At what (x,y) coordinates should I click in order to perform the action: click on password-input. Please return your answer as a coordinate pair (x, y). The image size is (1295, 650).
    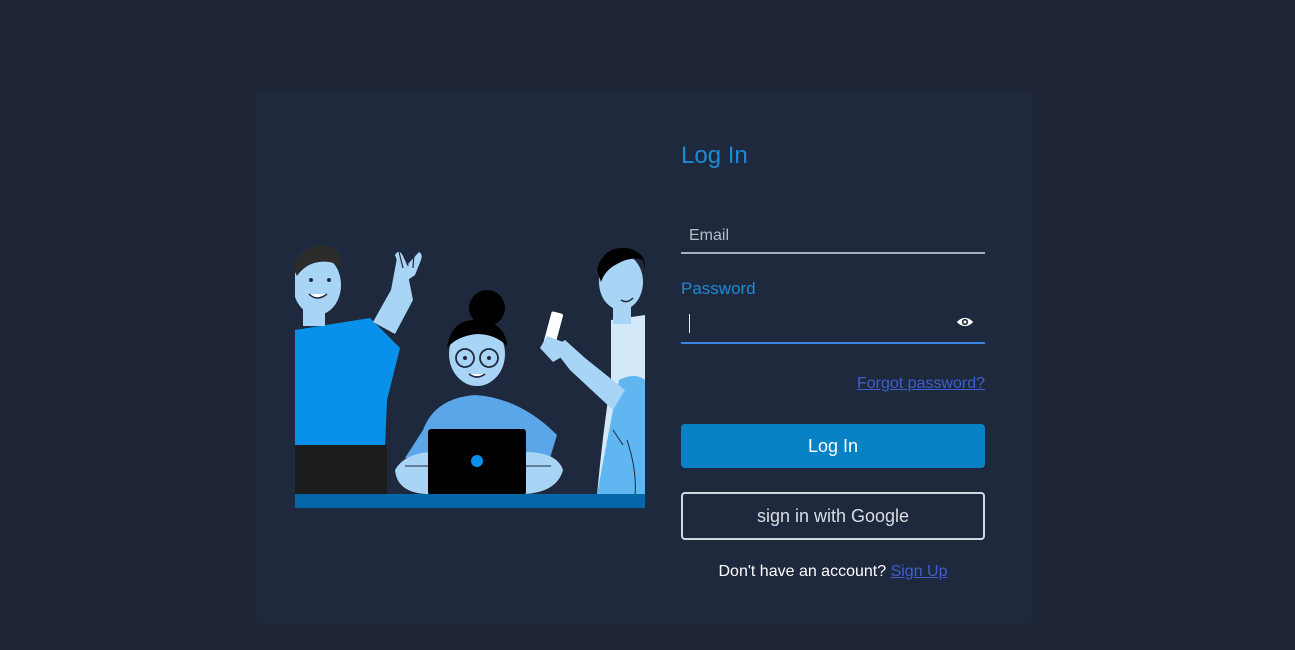
    Looking at the image, I should click on (811, 323).